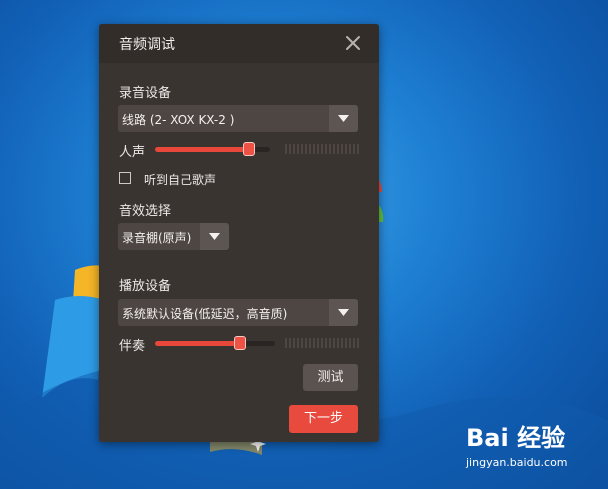 This screenshot has width=608, height=489. Describe the element at coordinates (145, 286) in the screenshot. I see `playback-device-label: 播放设备` at that location.